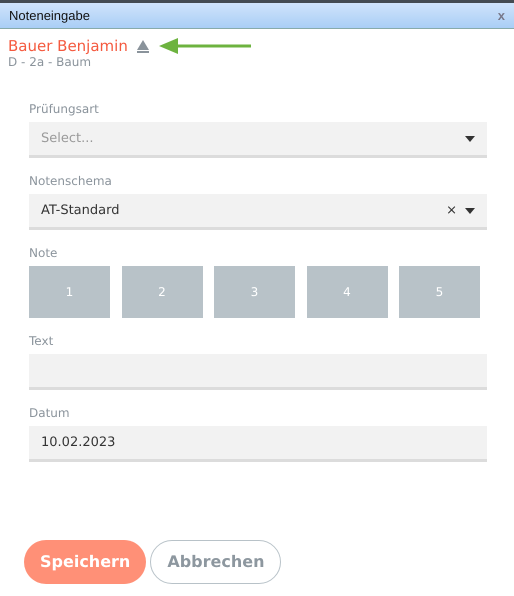  I want to click on eject-icon, so click(143, 46).